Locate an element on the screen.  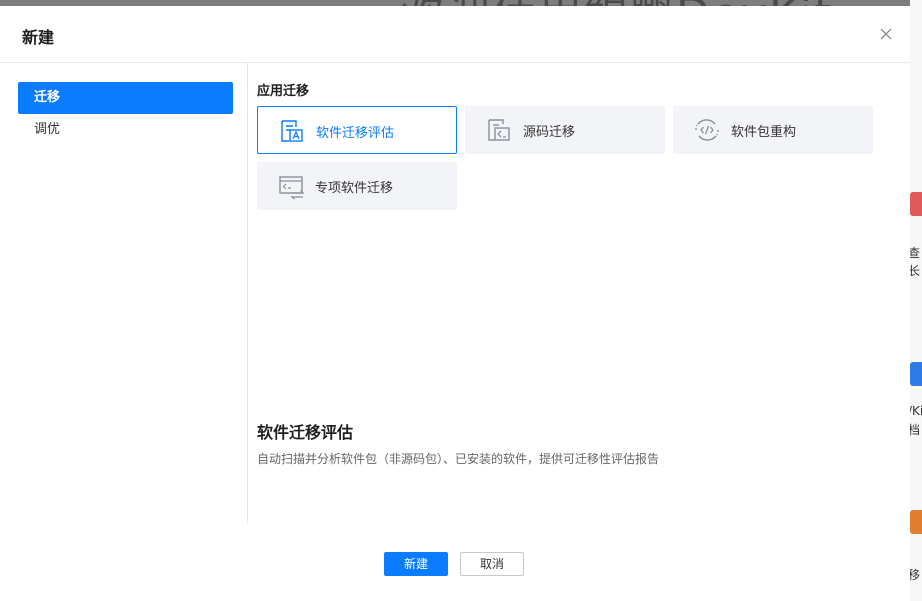
card-software-migration-assessment: 软件迁移评估 is located at coordinates (357, 130).